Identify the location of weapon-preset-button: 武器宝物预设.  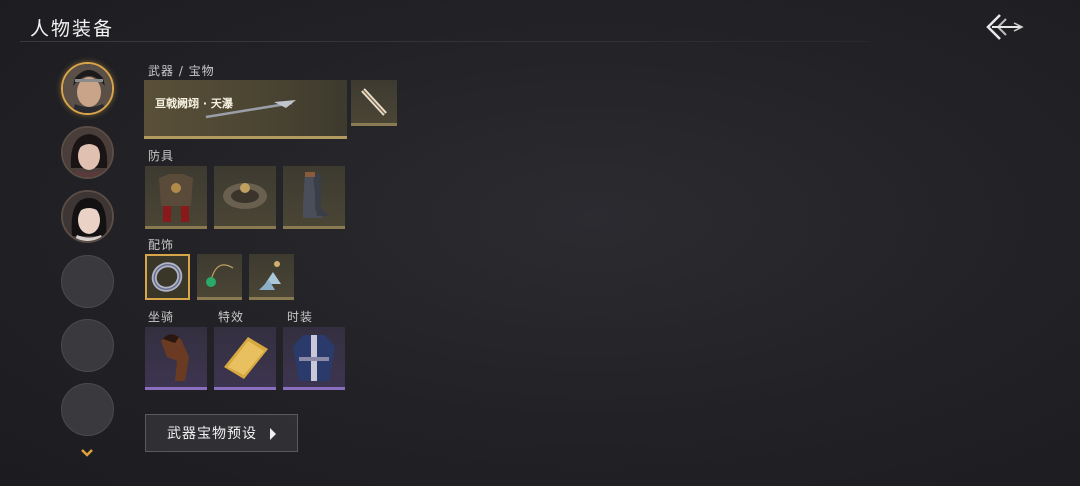
(221, 433).